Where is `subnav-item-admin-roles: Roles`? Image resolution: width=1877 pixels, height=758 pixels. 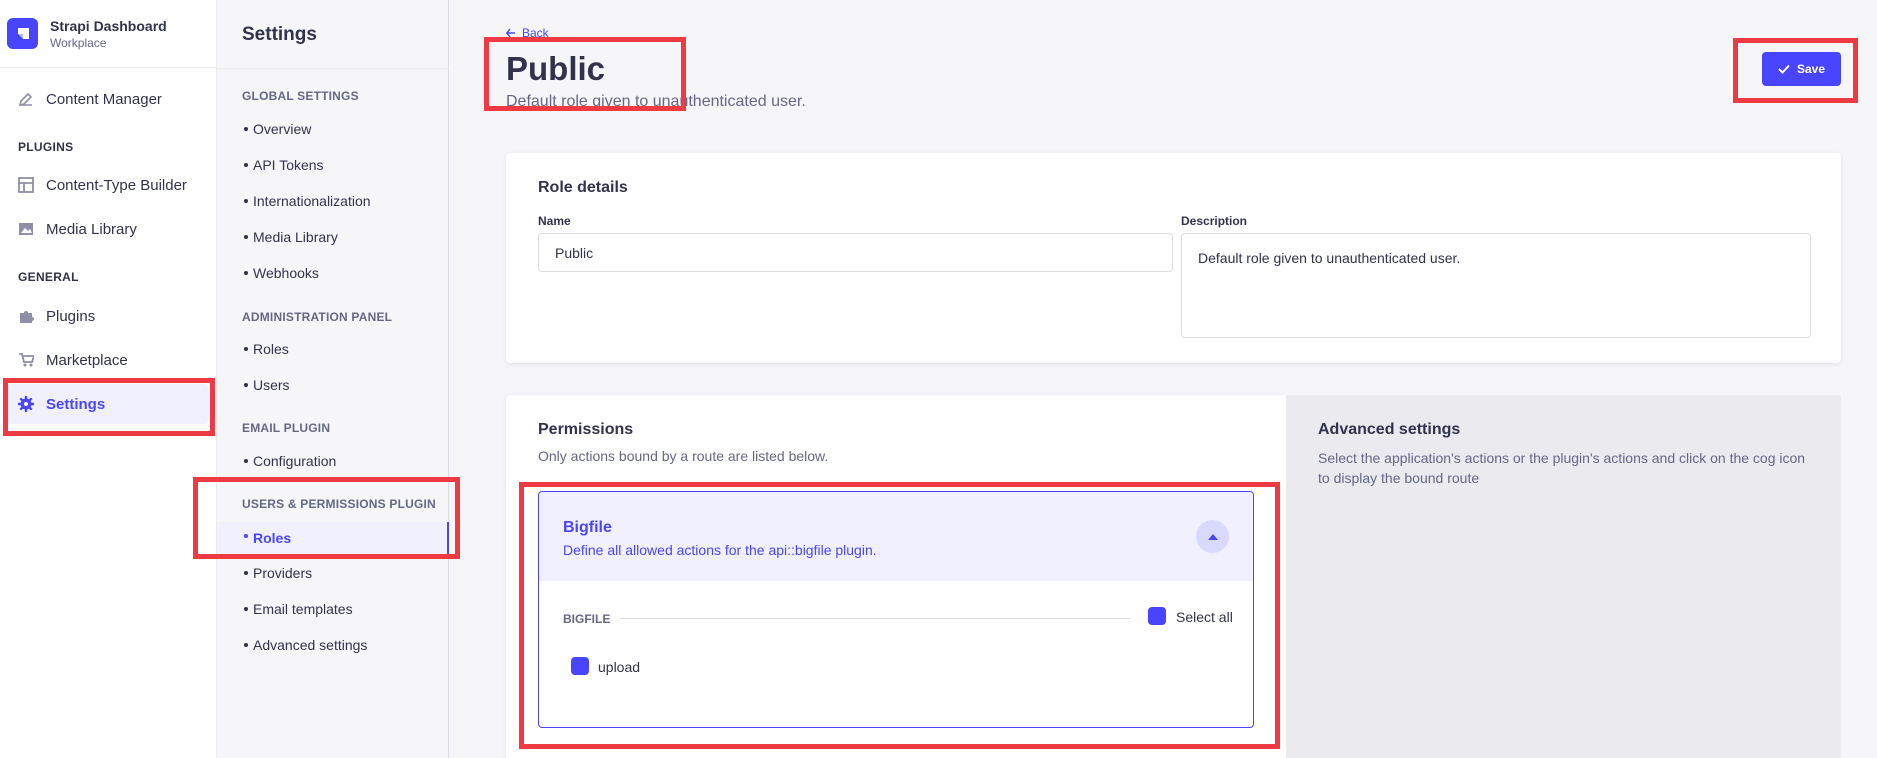
subnav-item-admin-roles: Roles is located at coordinates (333, 349).